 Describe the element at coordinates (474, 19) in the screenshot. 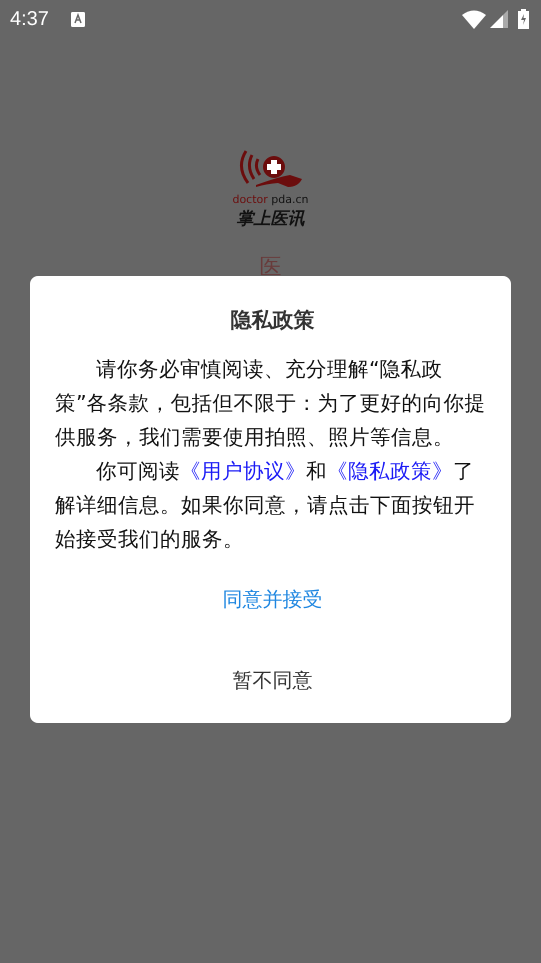

I see `wifi-icon` at that location.